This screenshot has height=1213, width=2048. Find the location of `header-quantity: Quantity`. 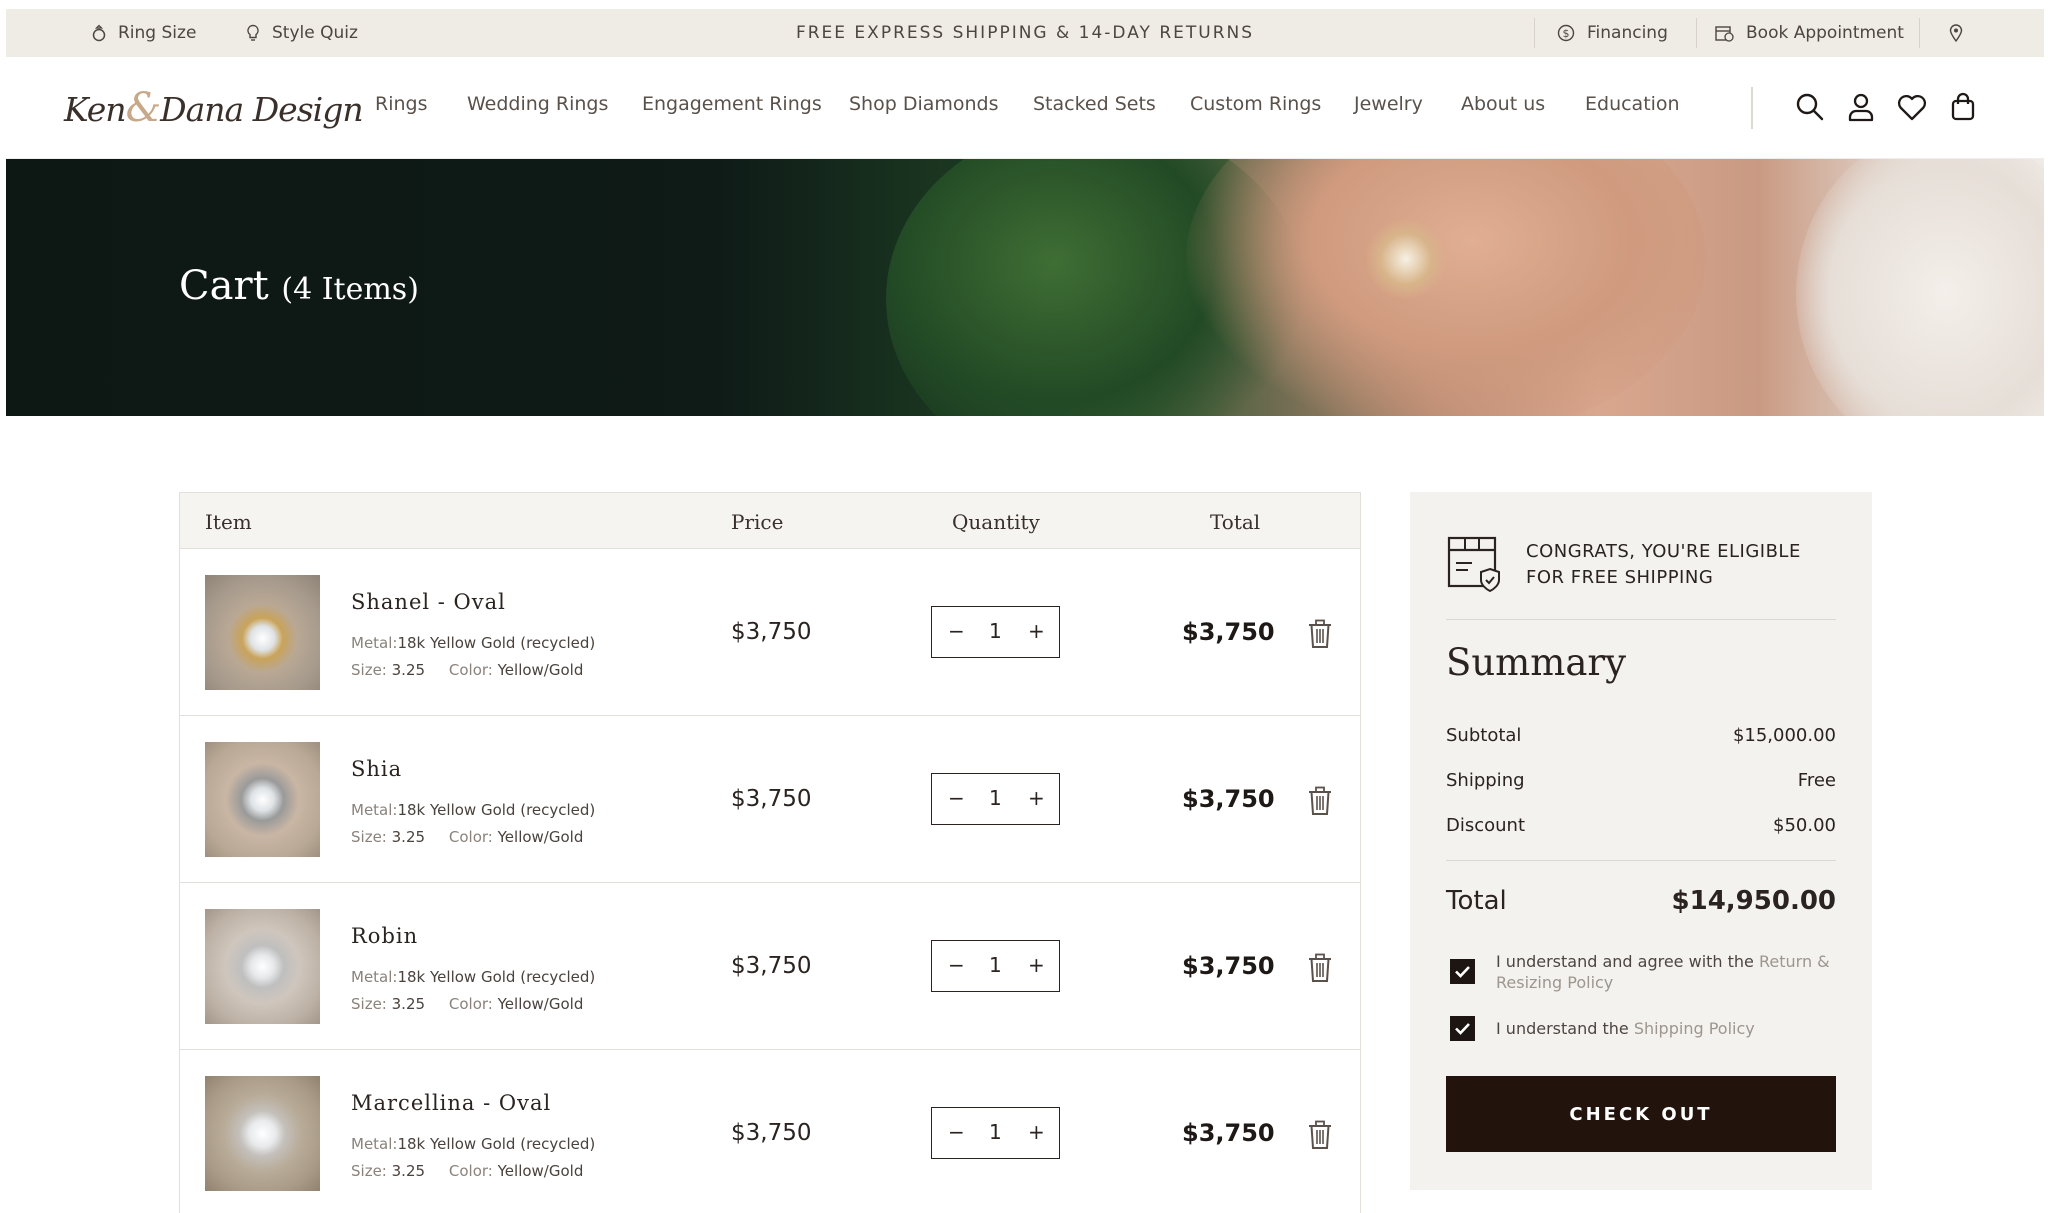

header-quantity: Quantity is located at coordinates (996, 522).